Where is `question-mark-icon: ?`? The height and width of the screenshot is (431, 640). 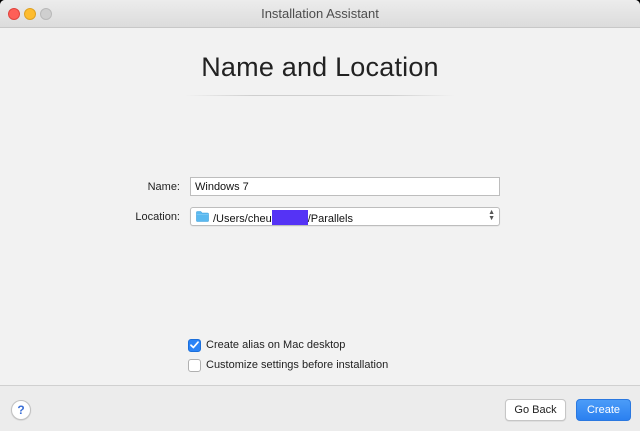
question-mark-icon: ? is located at coordinates (21, 410).